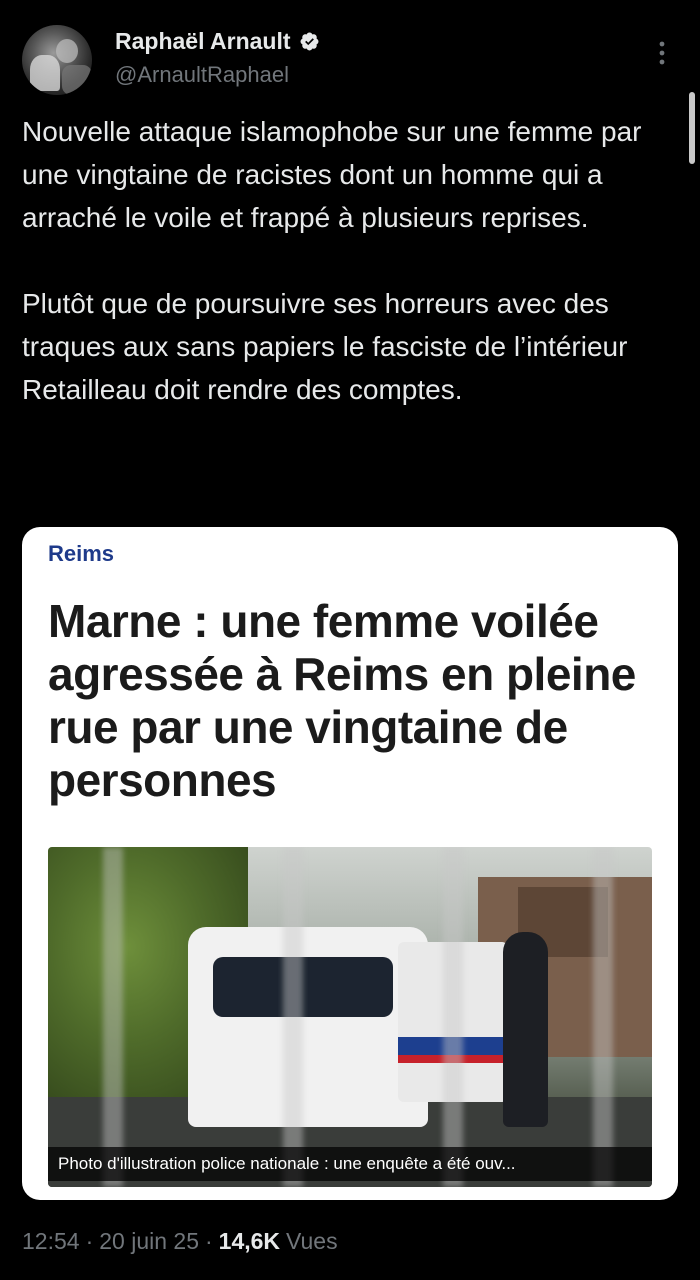  What do you see at coordinates (203, 41) in the screenshot?
I see `author-display-name: Raphaël Arnault` at bounding box center [203, 41].